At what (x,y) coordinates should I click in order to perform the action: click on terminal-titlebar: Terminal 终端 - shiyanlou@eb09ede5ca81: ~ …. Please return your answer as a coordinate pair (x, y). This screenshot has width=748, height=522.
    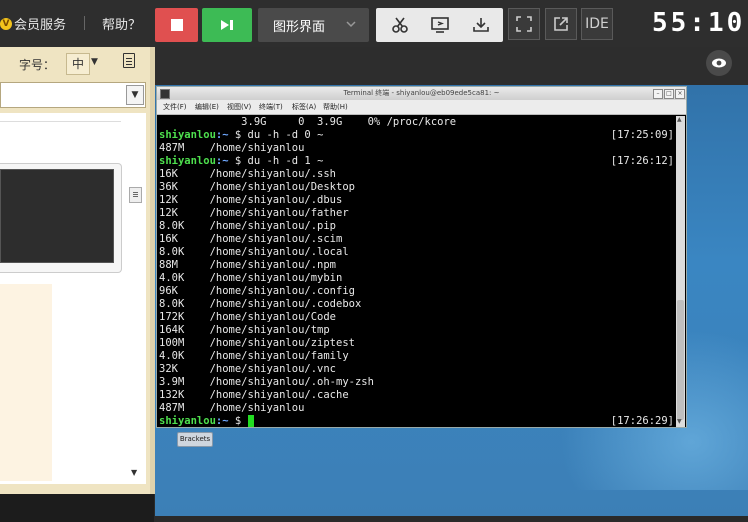
    Looking at the image, I should click on (421, 93).